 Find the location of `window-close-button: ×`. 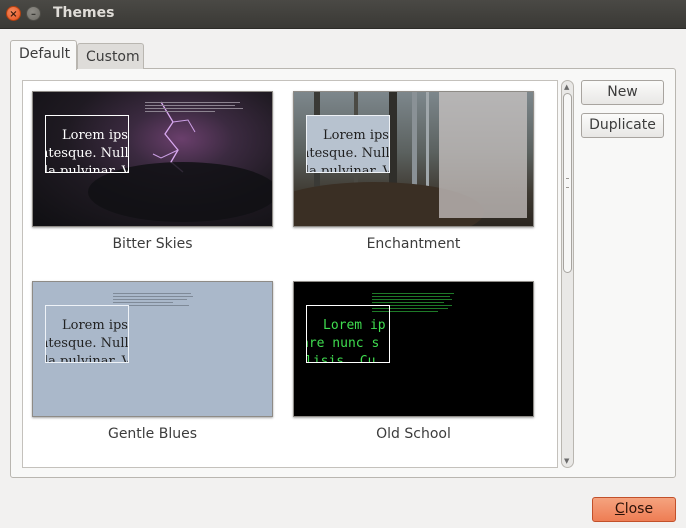

window-close-button: × is located at coordinates (13, 13).